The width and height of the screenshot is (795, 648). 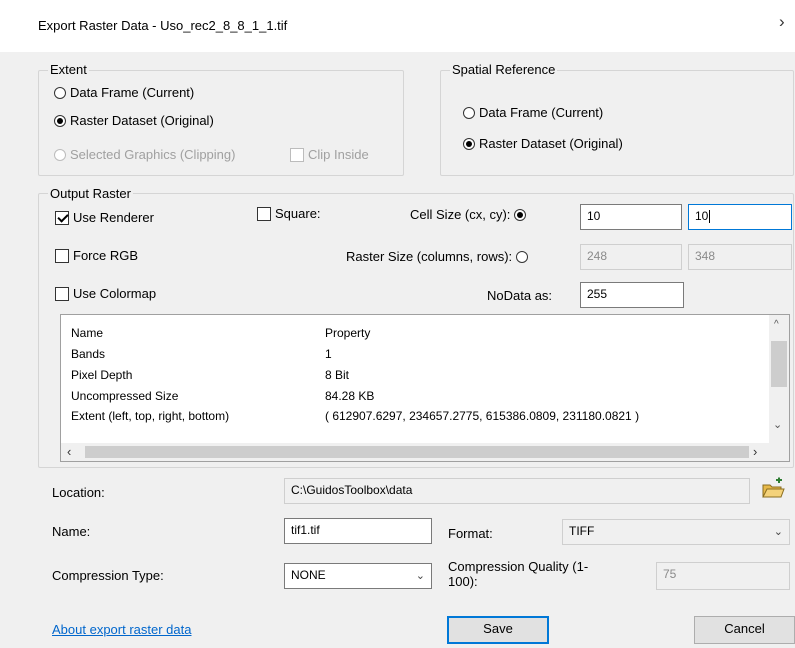 What do you see at coordinates (153, 154) in the screenshot?
I see `extent-selected-graphics-label: Selected Graphics (Clipping)` at bounding box center [153, 154].